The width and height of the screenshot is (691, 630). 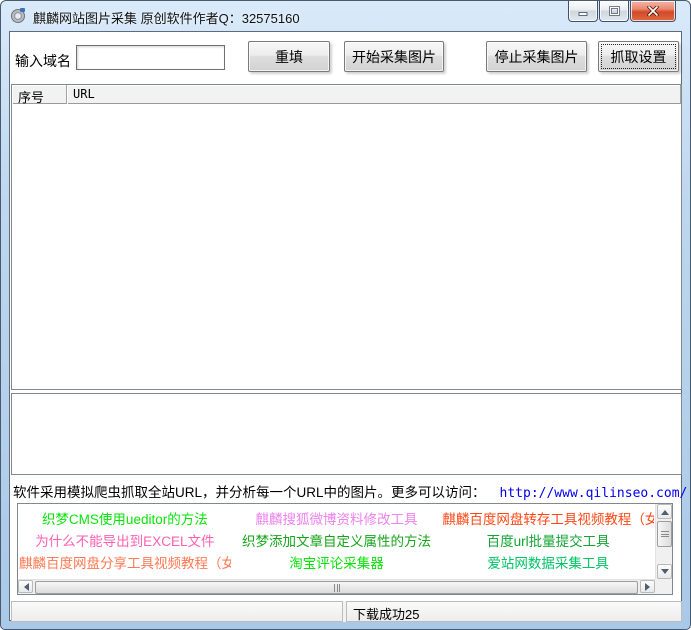 What do you see at coordinates (345, 16) in the screenshot?
I see `titlebar: 麒麟网站图片采集 原创软件作者Q：32575160` at bounding box center [345, 16].